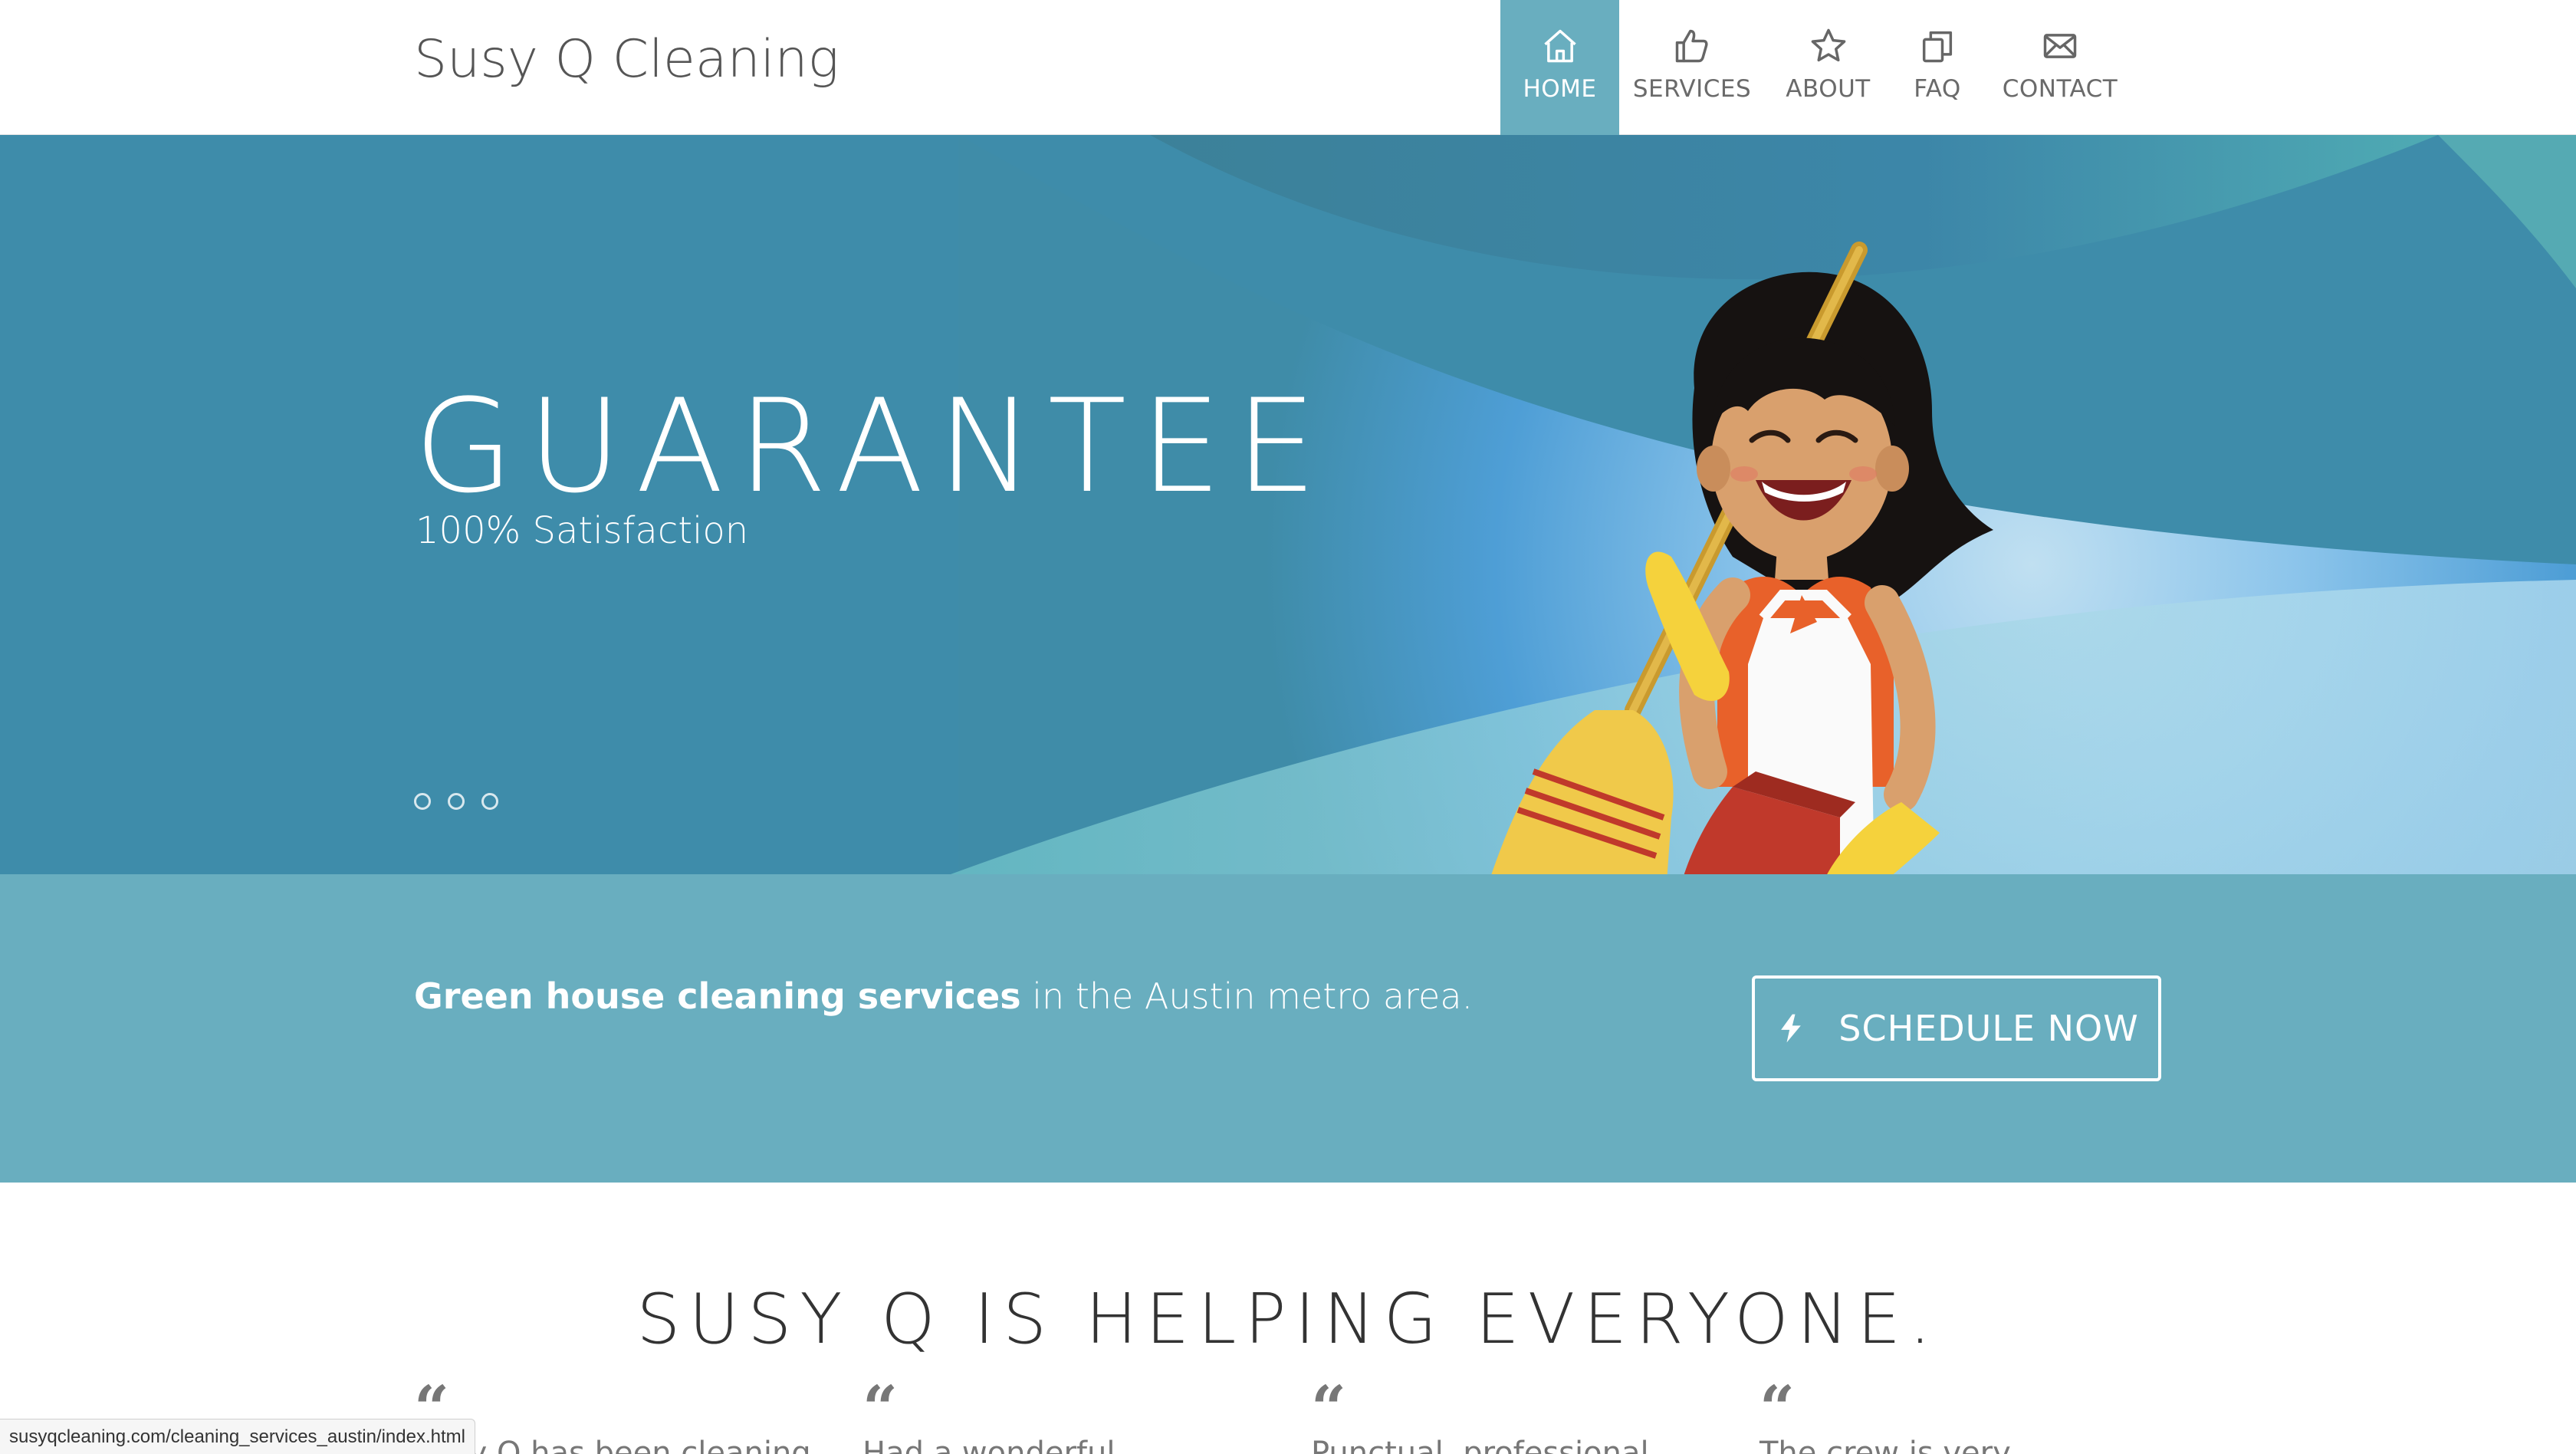 The height and width of the screenshot is (1454, 2576). I want to click on main-nav: HOME SERVICES ABOUT FAQ CONTACT, so click(1819, 67).